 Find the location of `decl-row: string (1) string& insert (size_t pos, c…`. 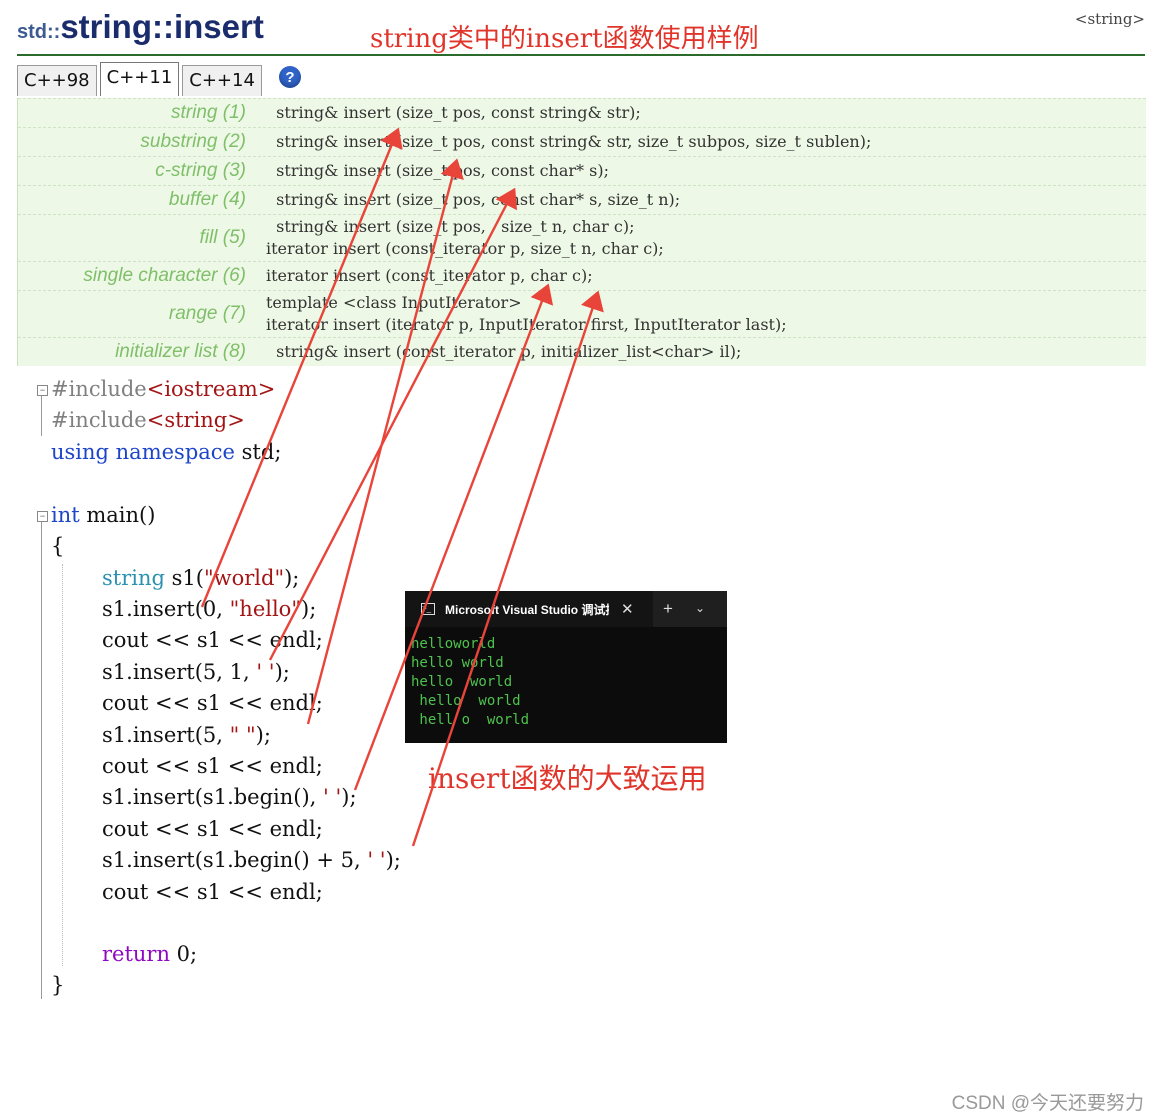

decl-row: string (1) string& insert (size_t pos, c… is located at coordinates (582, 112).